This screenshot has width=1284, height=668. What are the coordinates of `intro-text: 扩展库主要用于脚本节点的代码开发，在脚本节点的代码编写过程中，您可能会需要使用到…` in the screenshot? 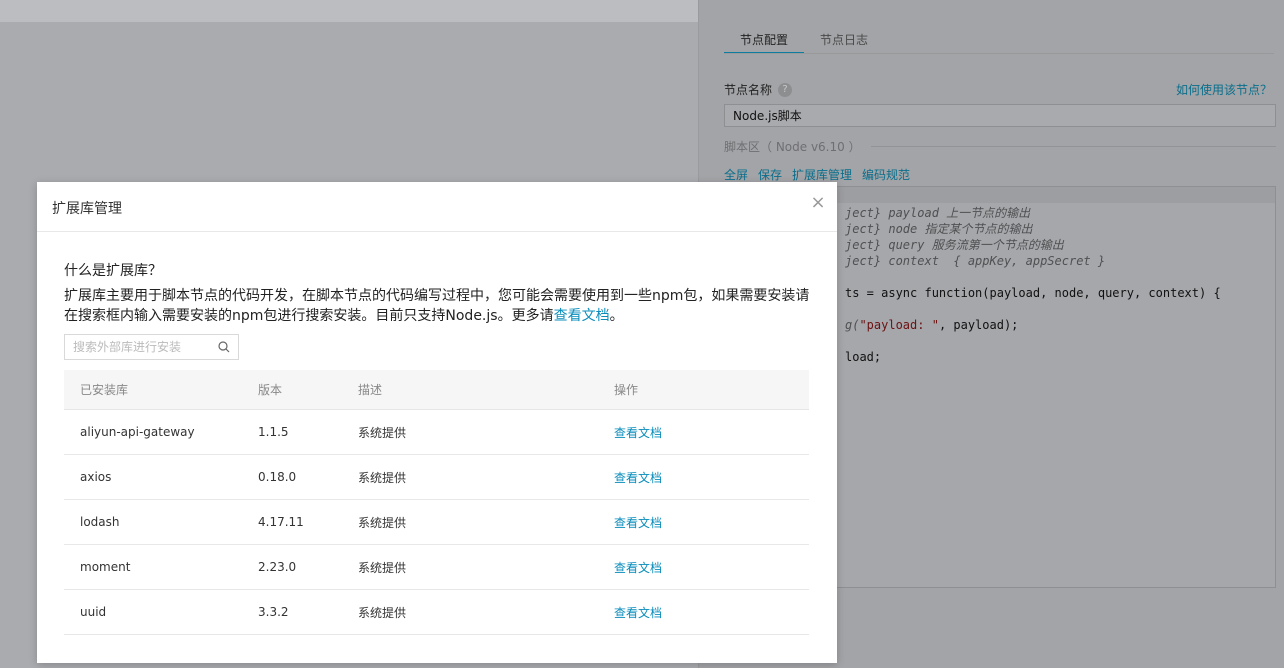 It's located at (439, 306).